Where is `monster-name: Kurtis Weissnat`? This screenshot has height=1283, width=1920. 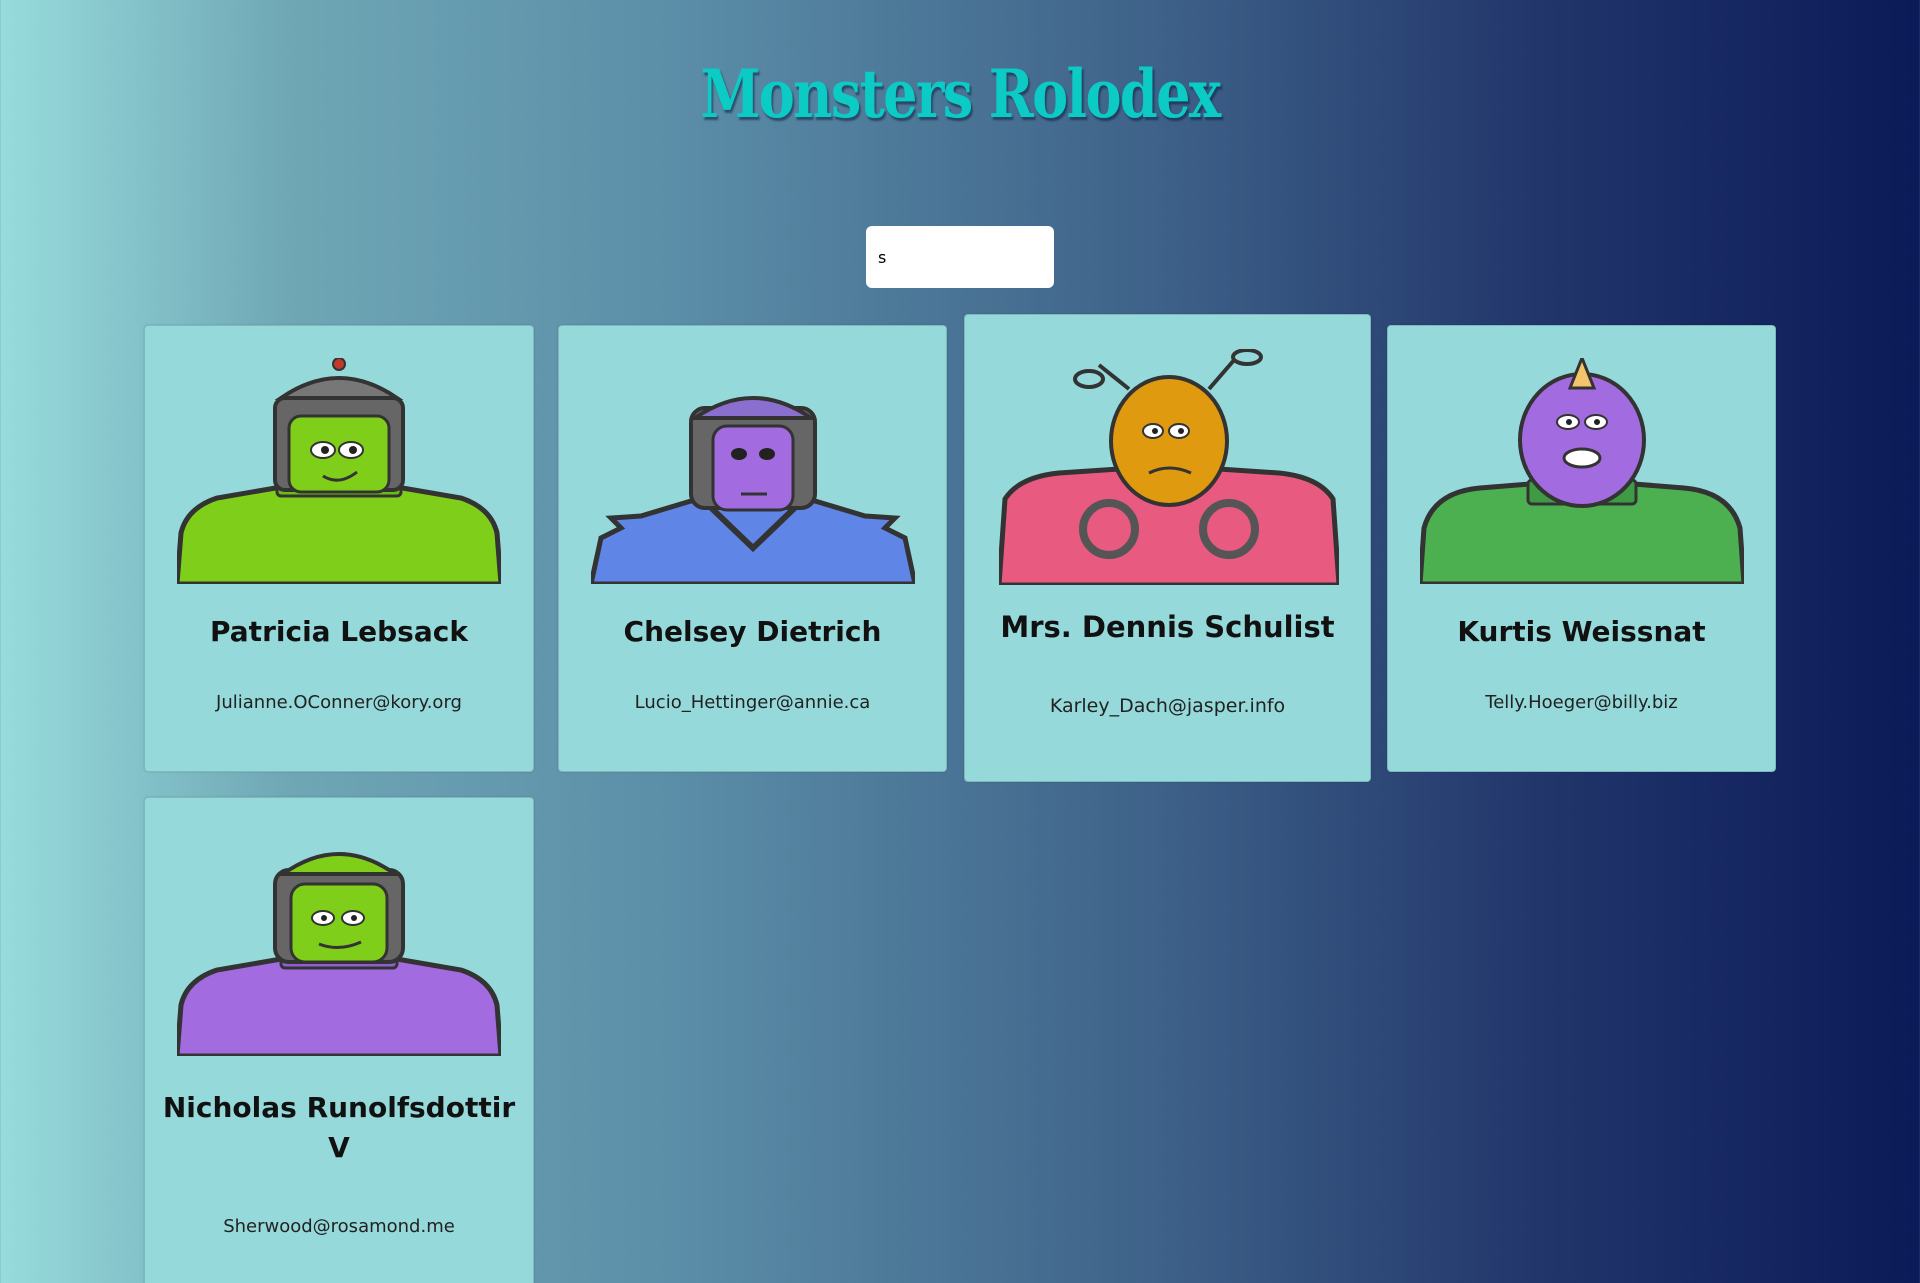 monster-name: Kurtis Weissnat is located at coordinates (1581, 631).